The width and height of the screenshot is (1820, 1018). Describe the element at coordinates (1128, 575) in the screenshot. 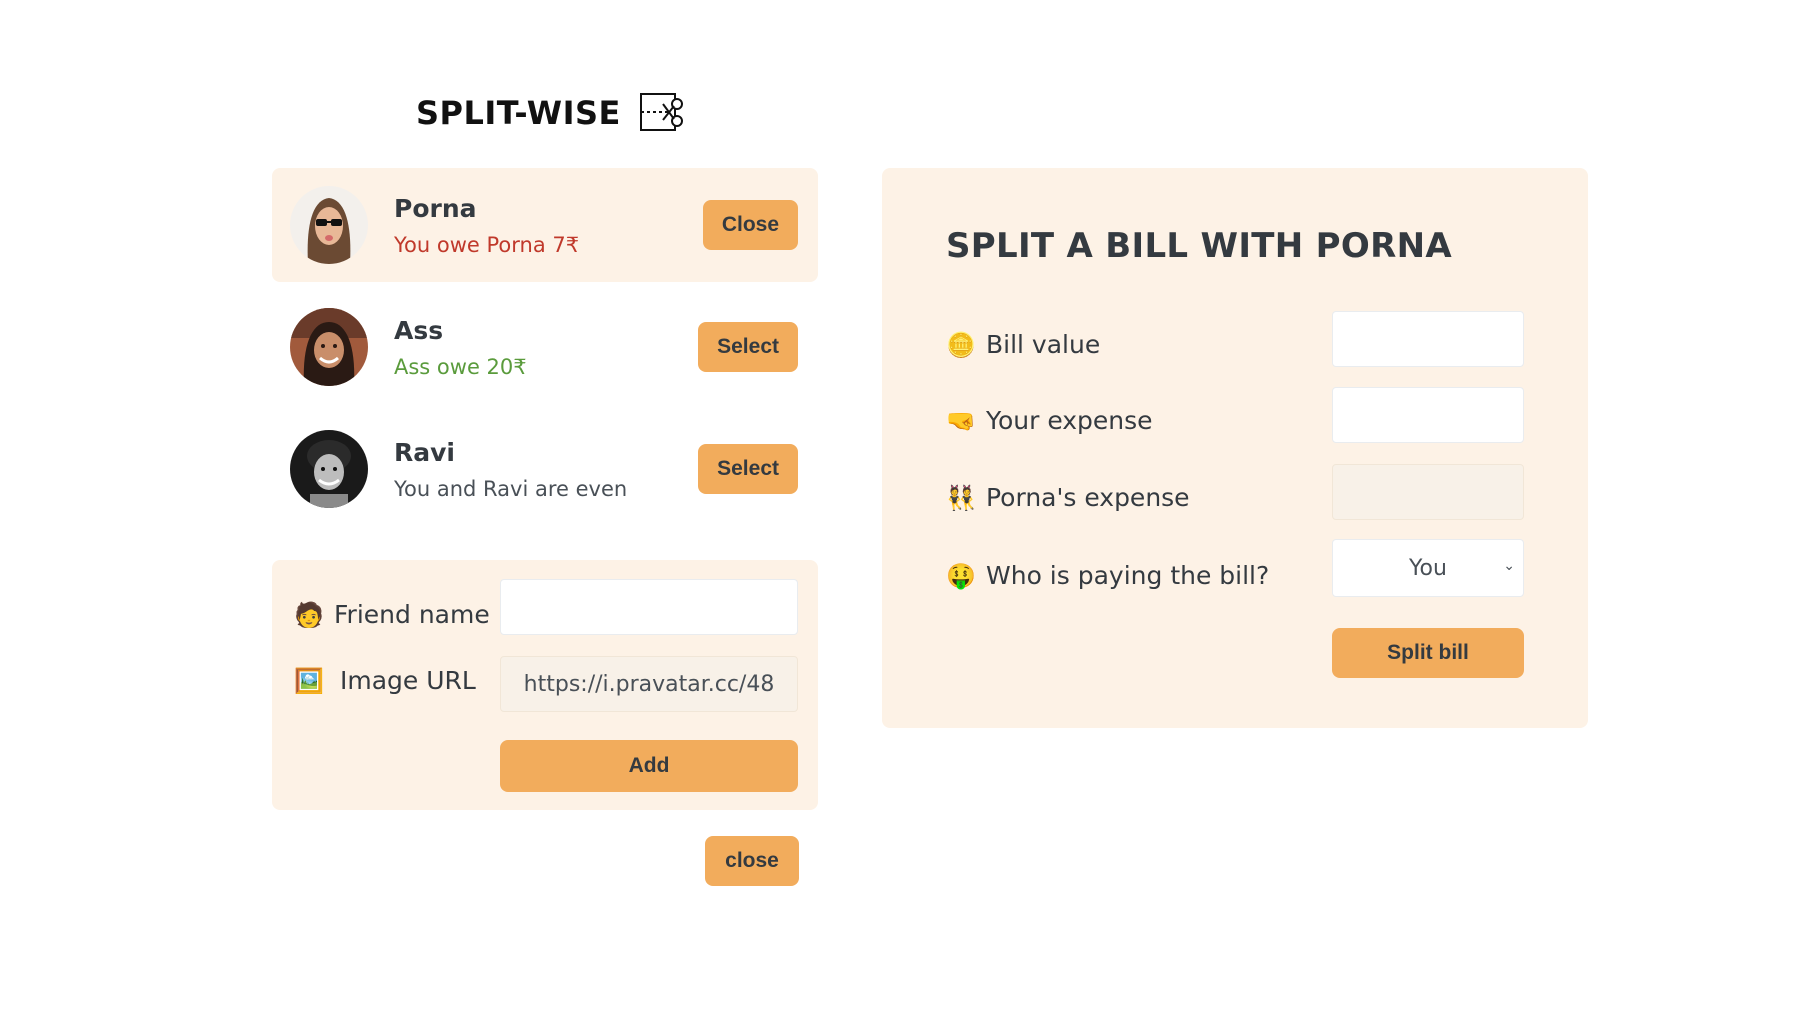

I see `payer-label: Who is paying the bill?` at that location.